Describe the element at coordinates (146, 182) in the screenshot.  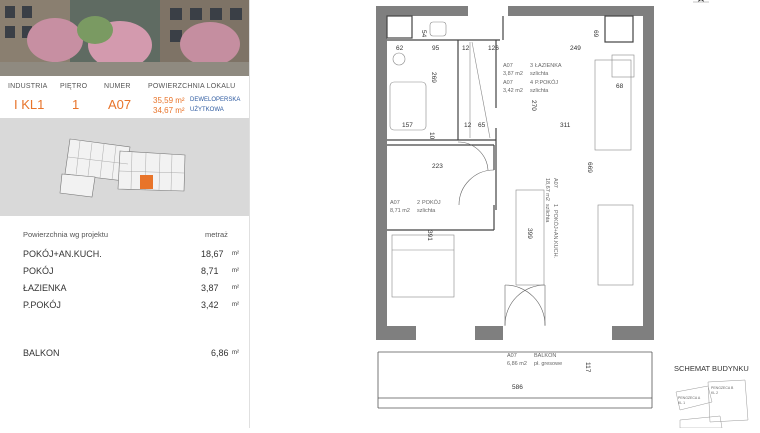
I see `unit-highlight` at that location.